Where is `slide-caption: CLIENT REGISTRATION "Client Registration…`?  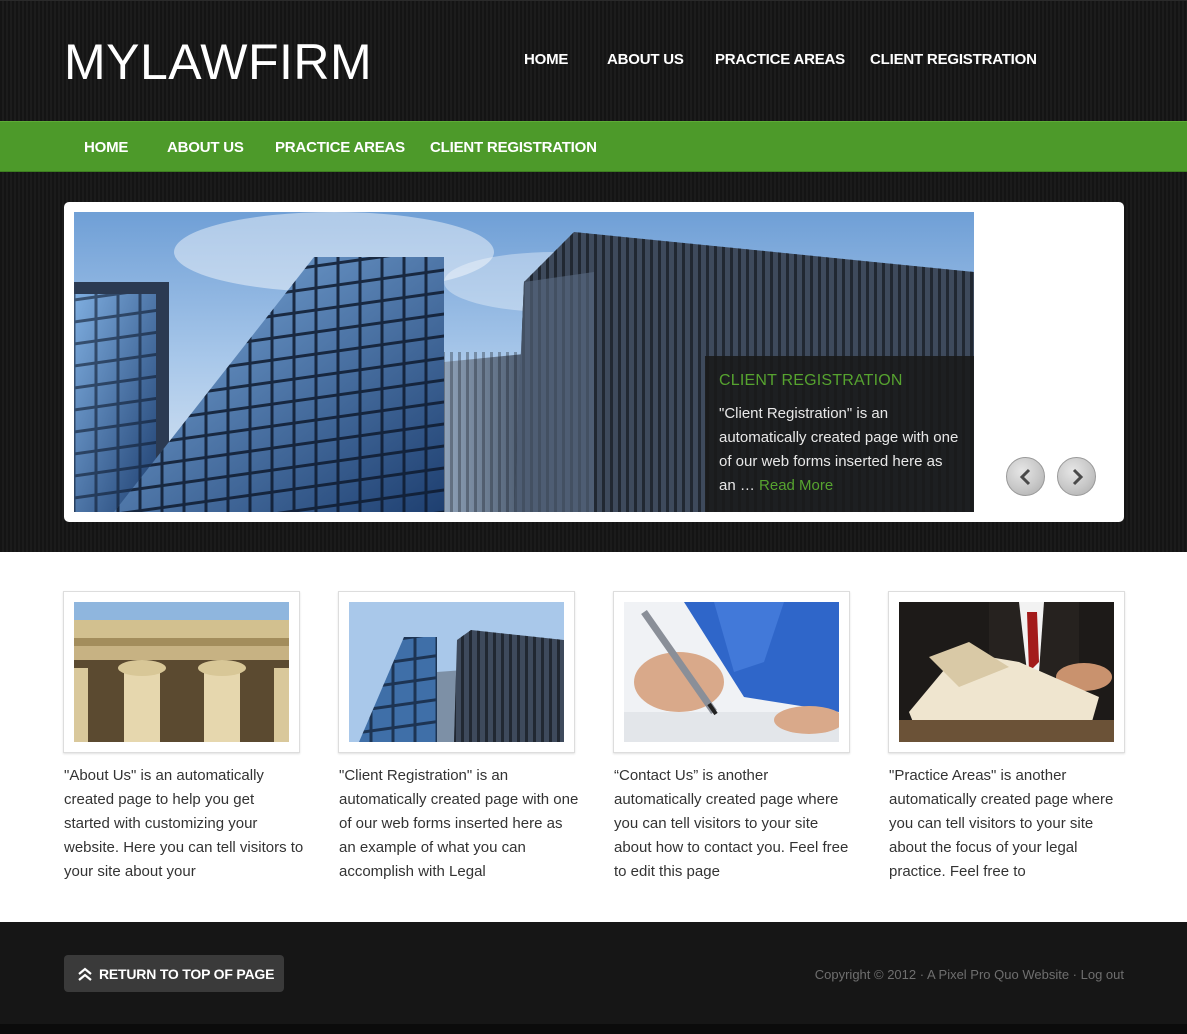
slide-caption: CLIENT REGISTRATION "Client Registration… is located at coordinates (839, 434).